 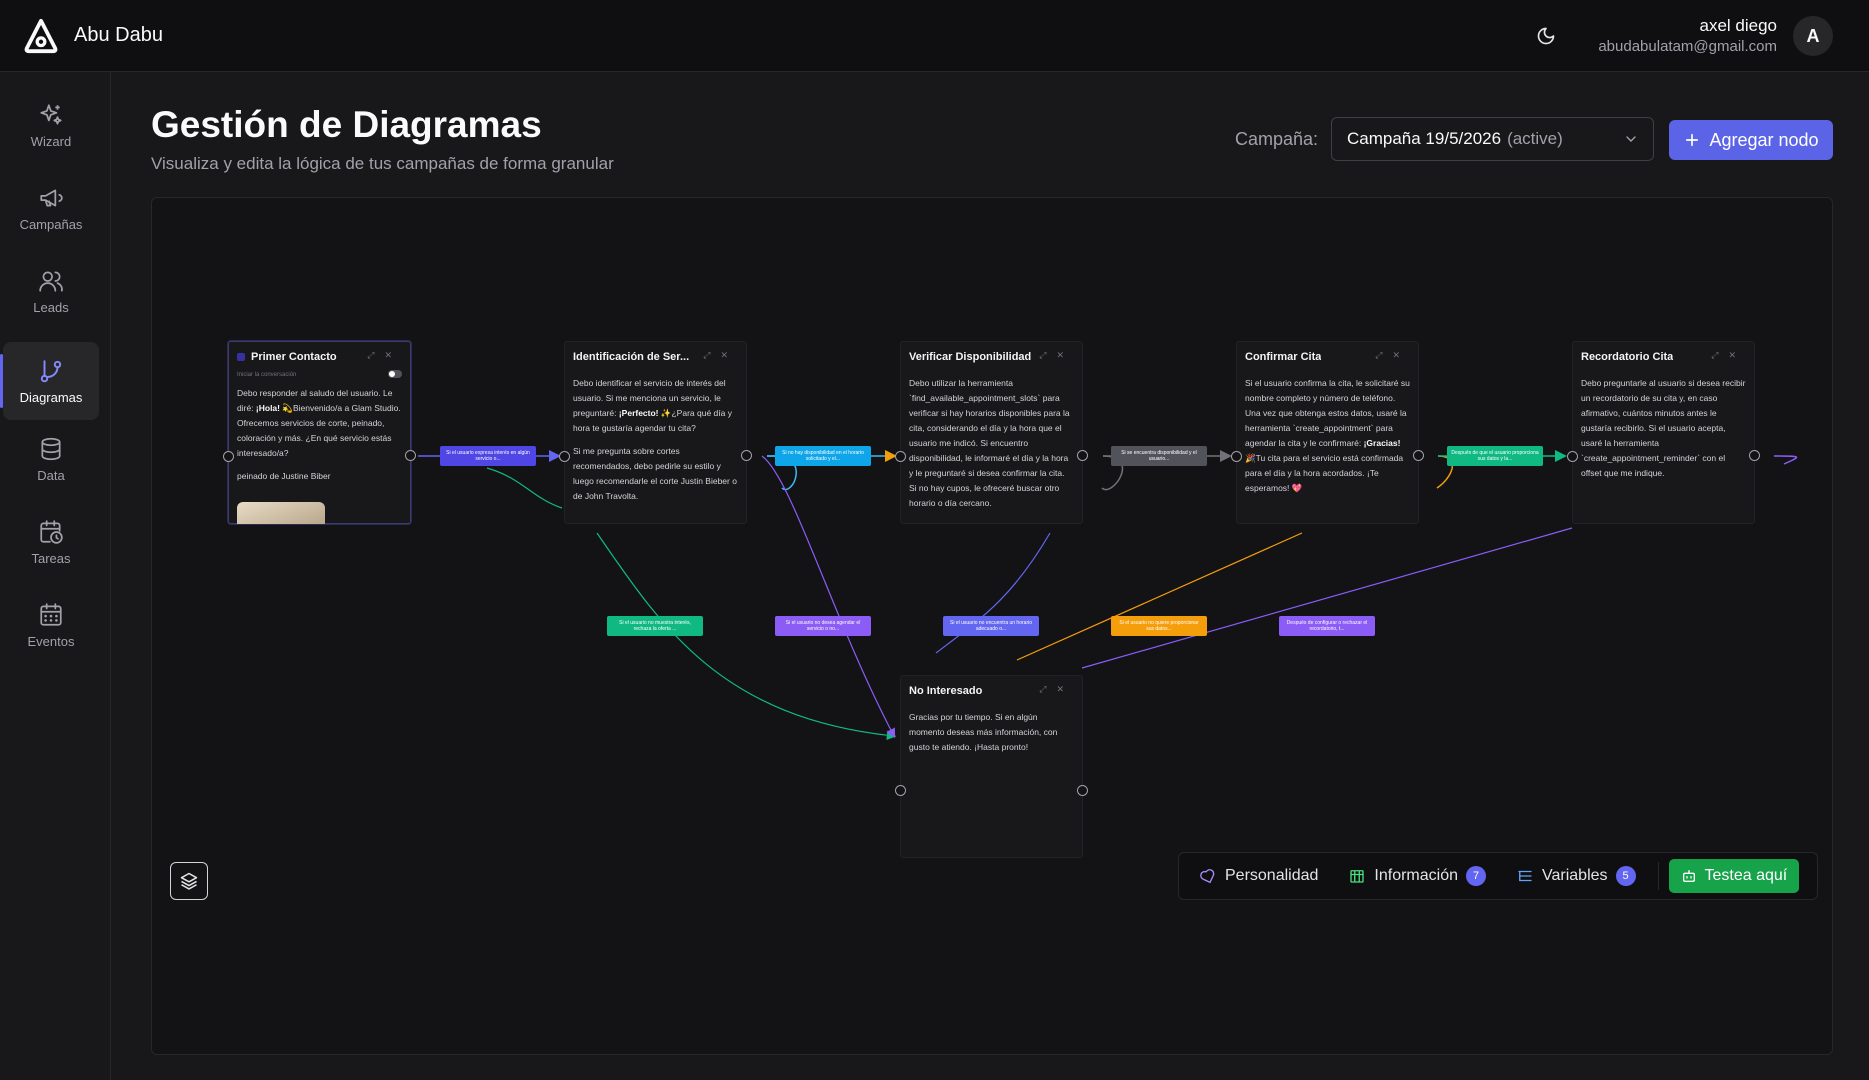 I want to click on sidebar-item-diagramas: Diagramas, so click(x=49, y=381).